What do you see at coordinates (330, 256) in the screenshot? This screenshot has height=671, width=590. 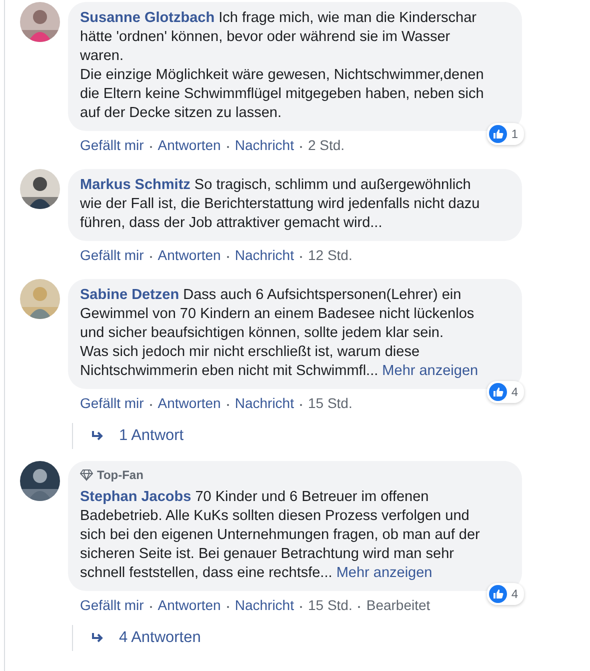 I see `timestamp: 12 Std.` at bounding box center [330, 256].